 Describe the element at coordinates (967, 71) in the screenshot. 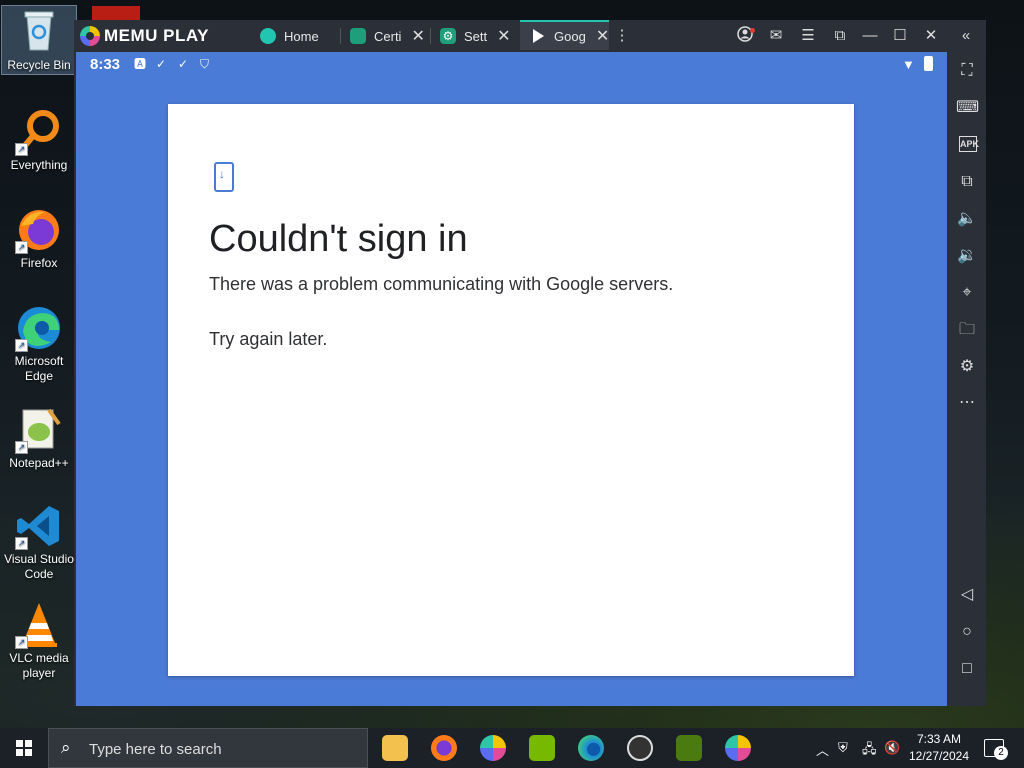

I see `fullscreen-icon: ⛶` at that location.